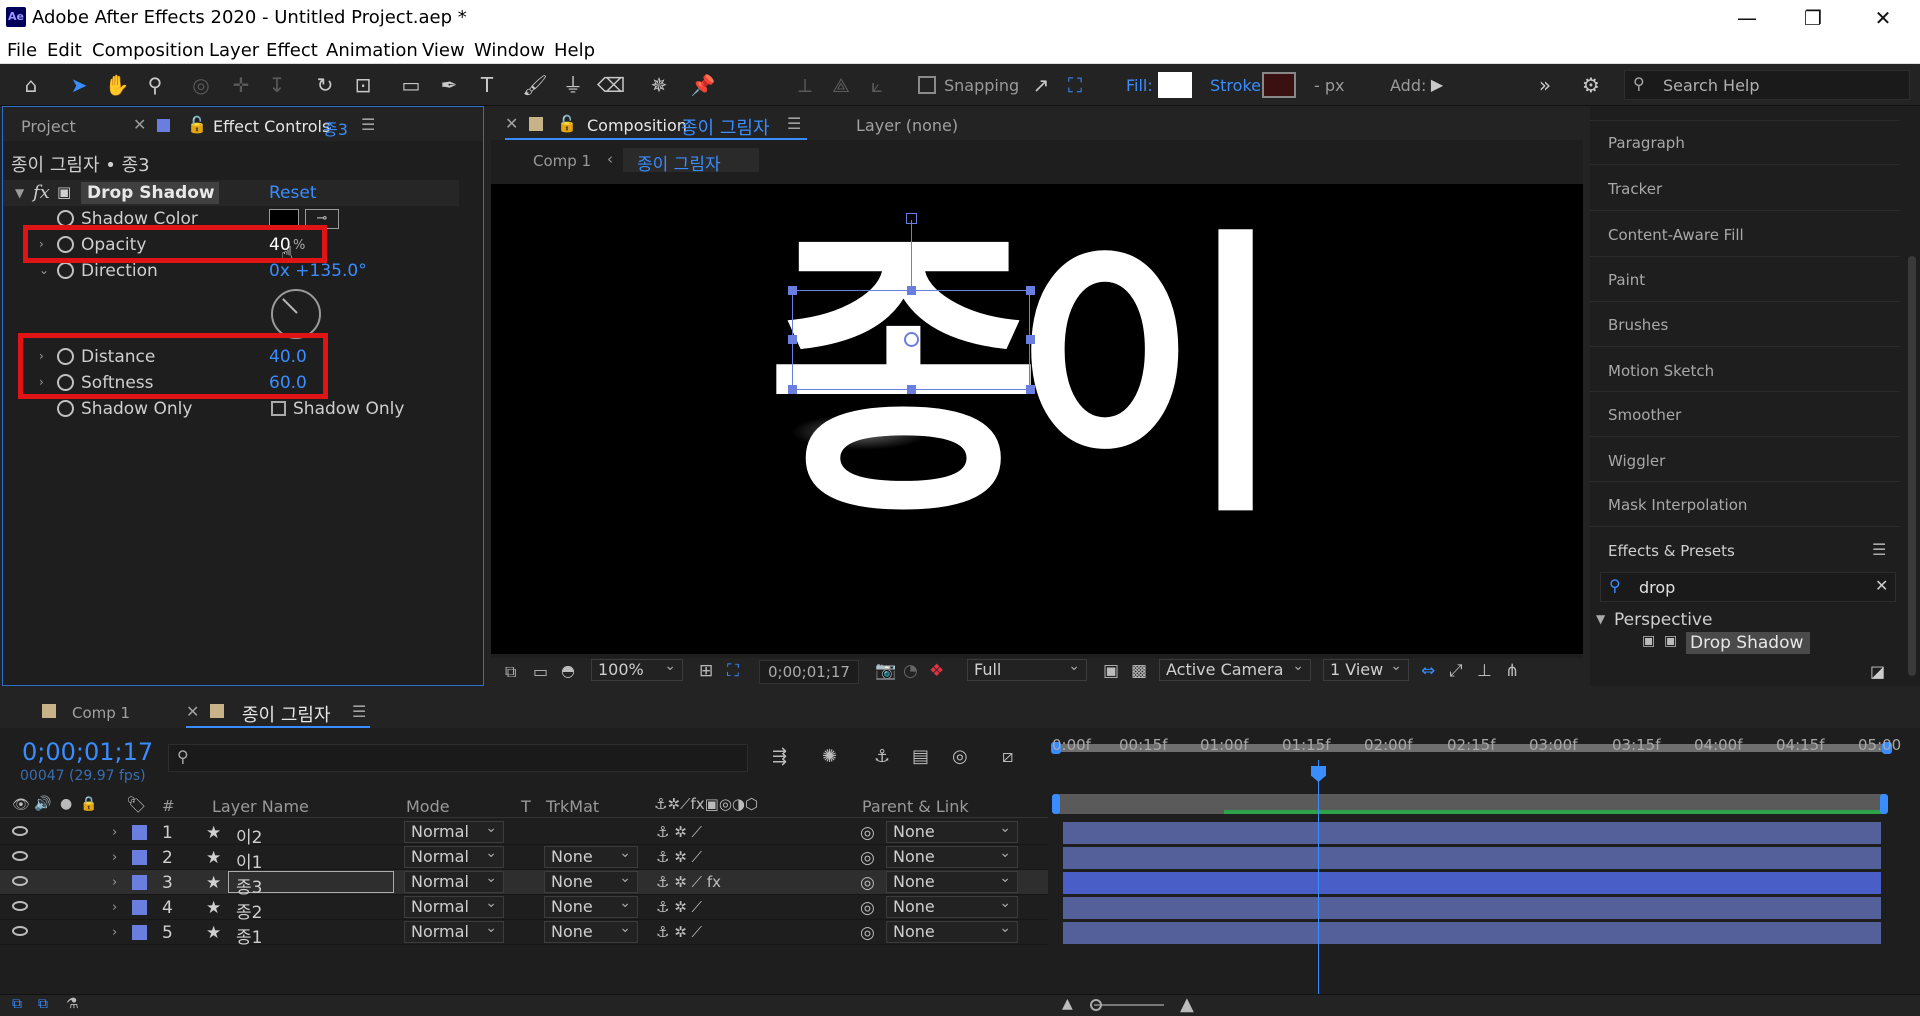  What do you see at coordinates (1644, 415) in the screenshot?
I see `panel-smoother: Smoother` at bounding box center [1644, 415].